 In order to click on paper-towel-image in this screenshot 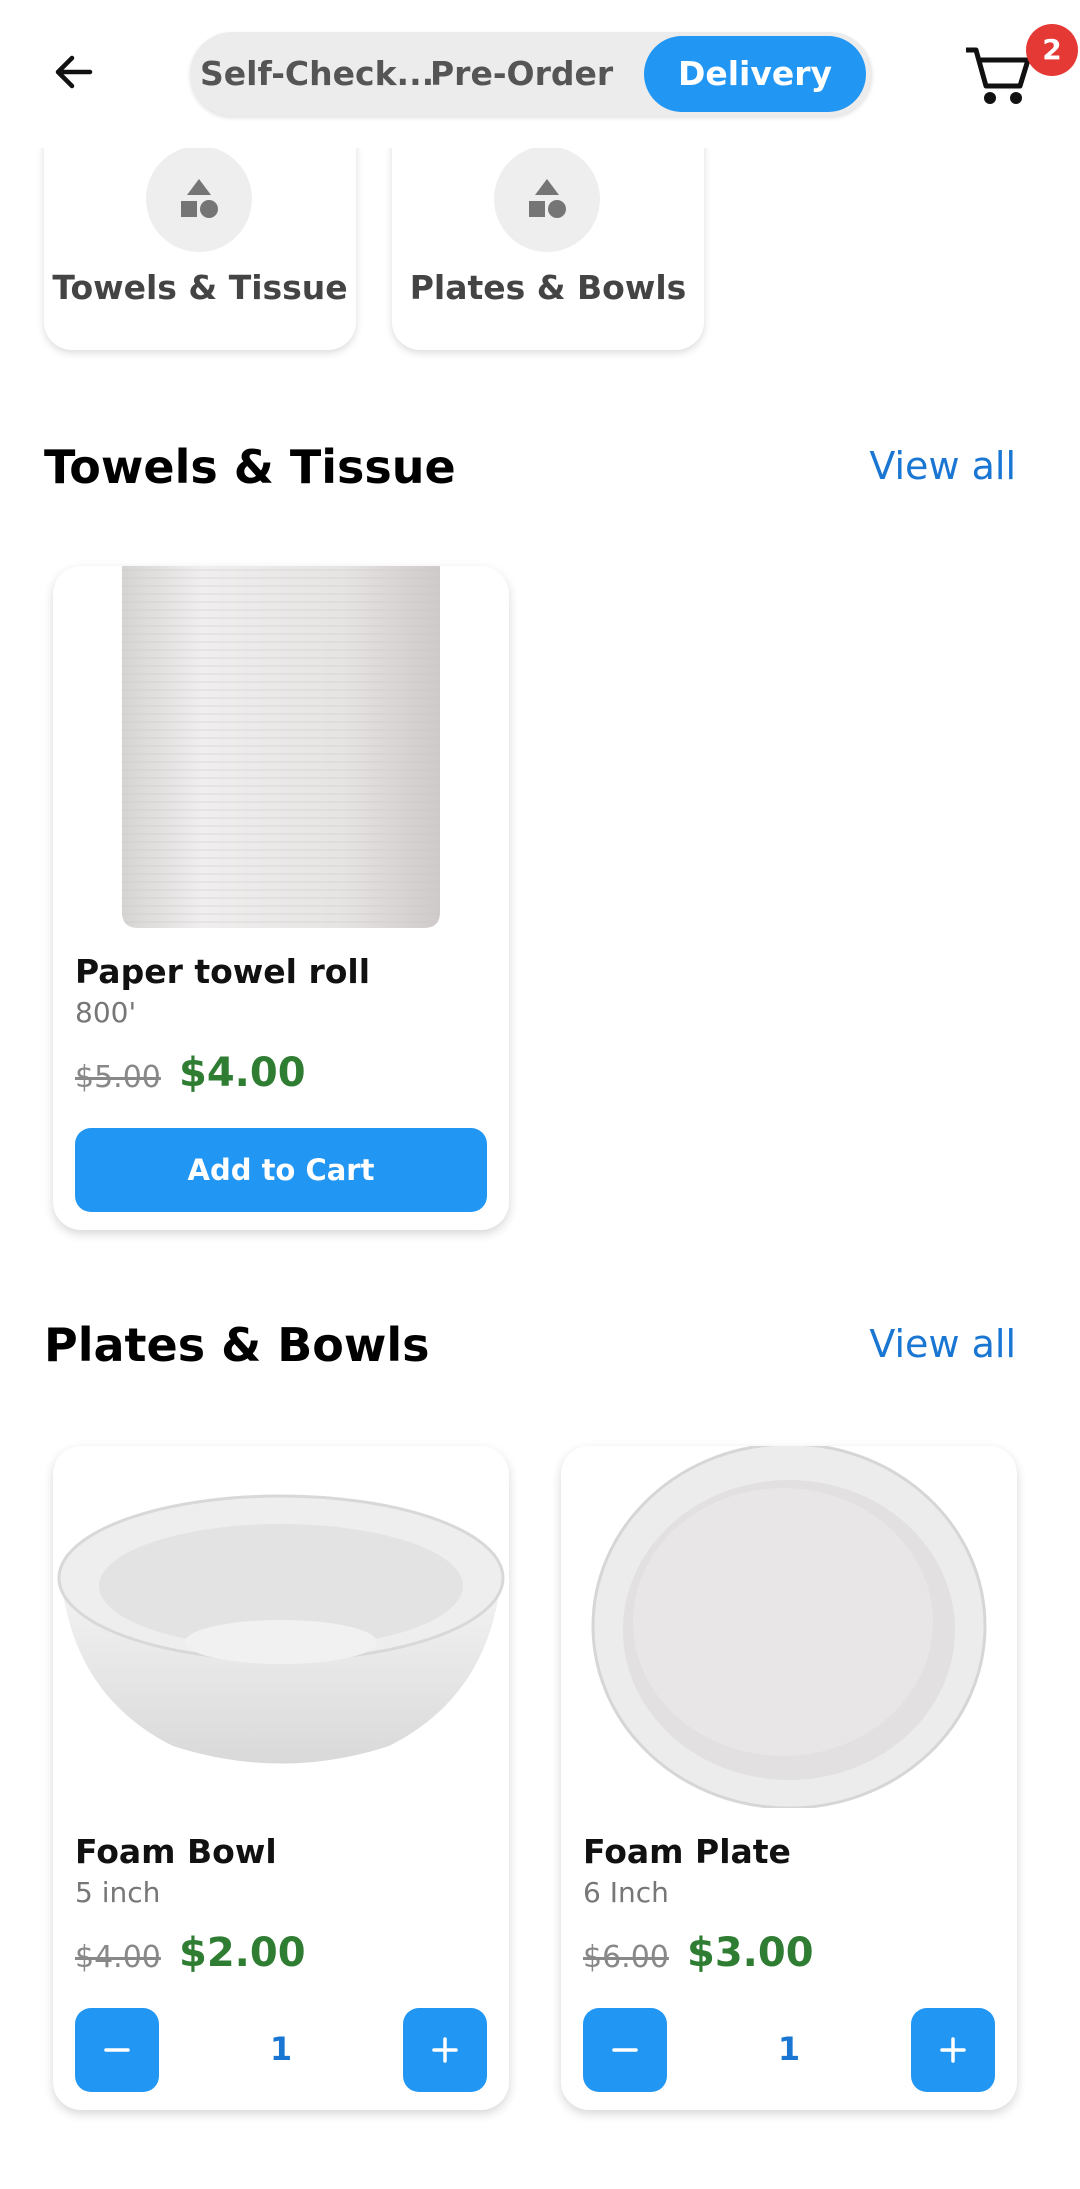, I will do `click(281, 747)`.